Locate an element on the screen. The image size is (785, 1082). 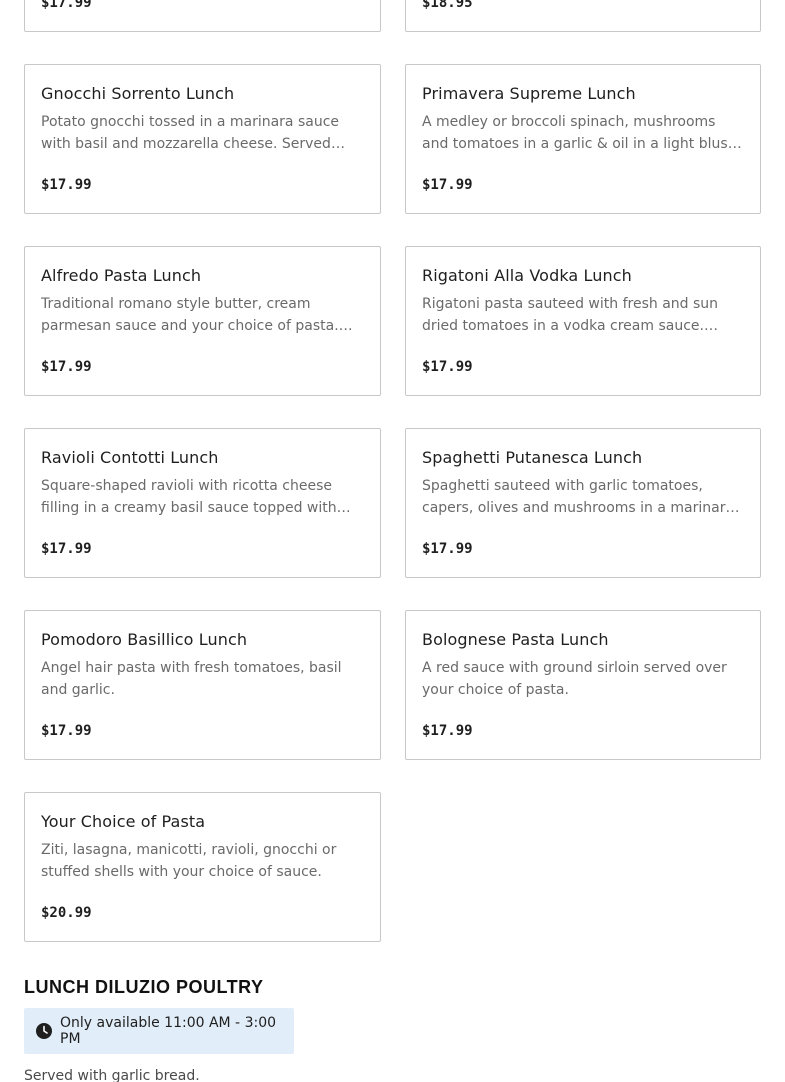
menu-item-card: $17.99 is located at coordinates (202, 16).